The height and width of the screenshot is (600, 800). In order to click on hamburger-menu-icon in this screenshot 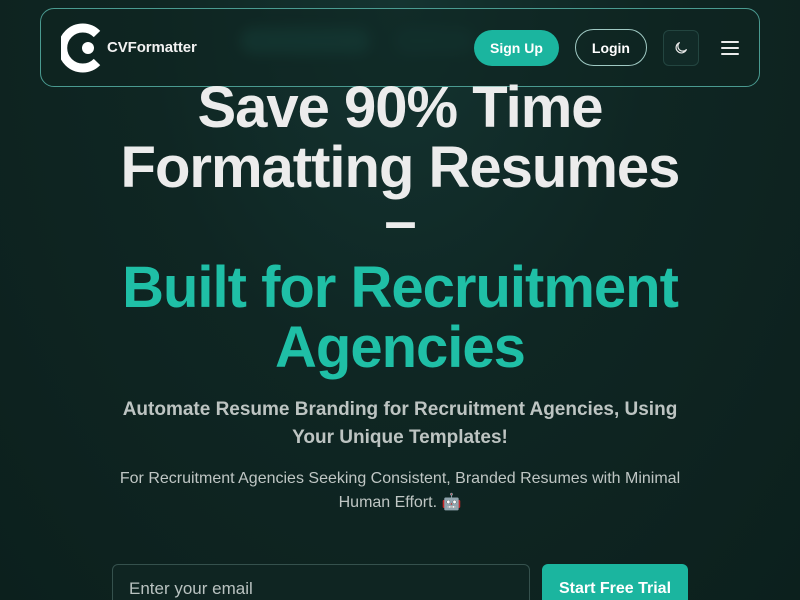, I will do `click(730, 47)`.